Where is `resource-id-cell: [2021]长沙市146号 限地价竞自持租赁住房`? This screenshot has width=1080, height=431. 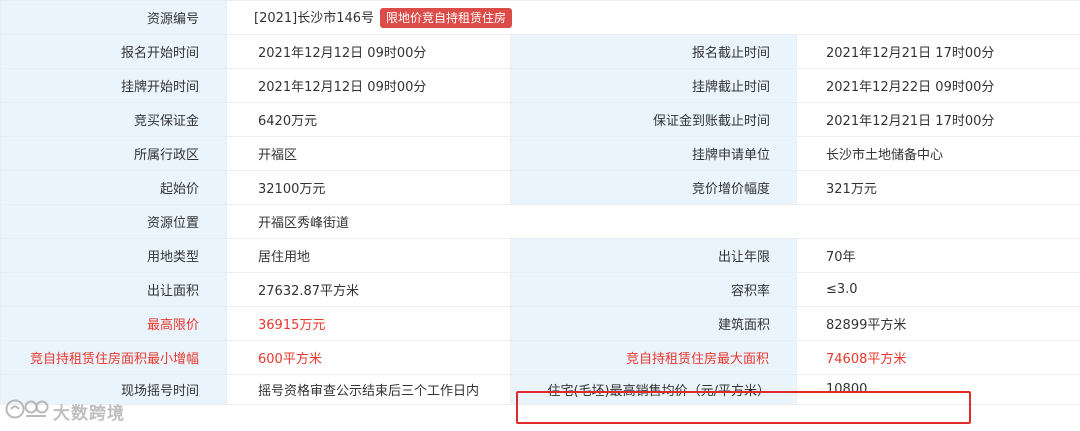 resource-id-cell: [2021]长沙市146号 限地价竞自持租赁住房 is located at coordinates (652, 17).